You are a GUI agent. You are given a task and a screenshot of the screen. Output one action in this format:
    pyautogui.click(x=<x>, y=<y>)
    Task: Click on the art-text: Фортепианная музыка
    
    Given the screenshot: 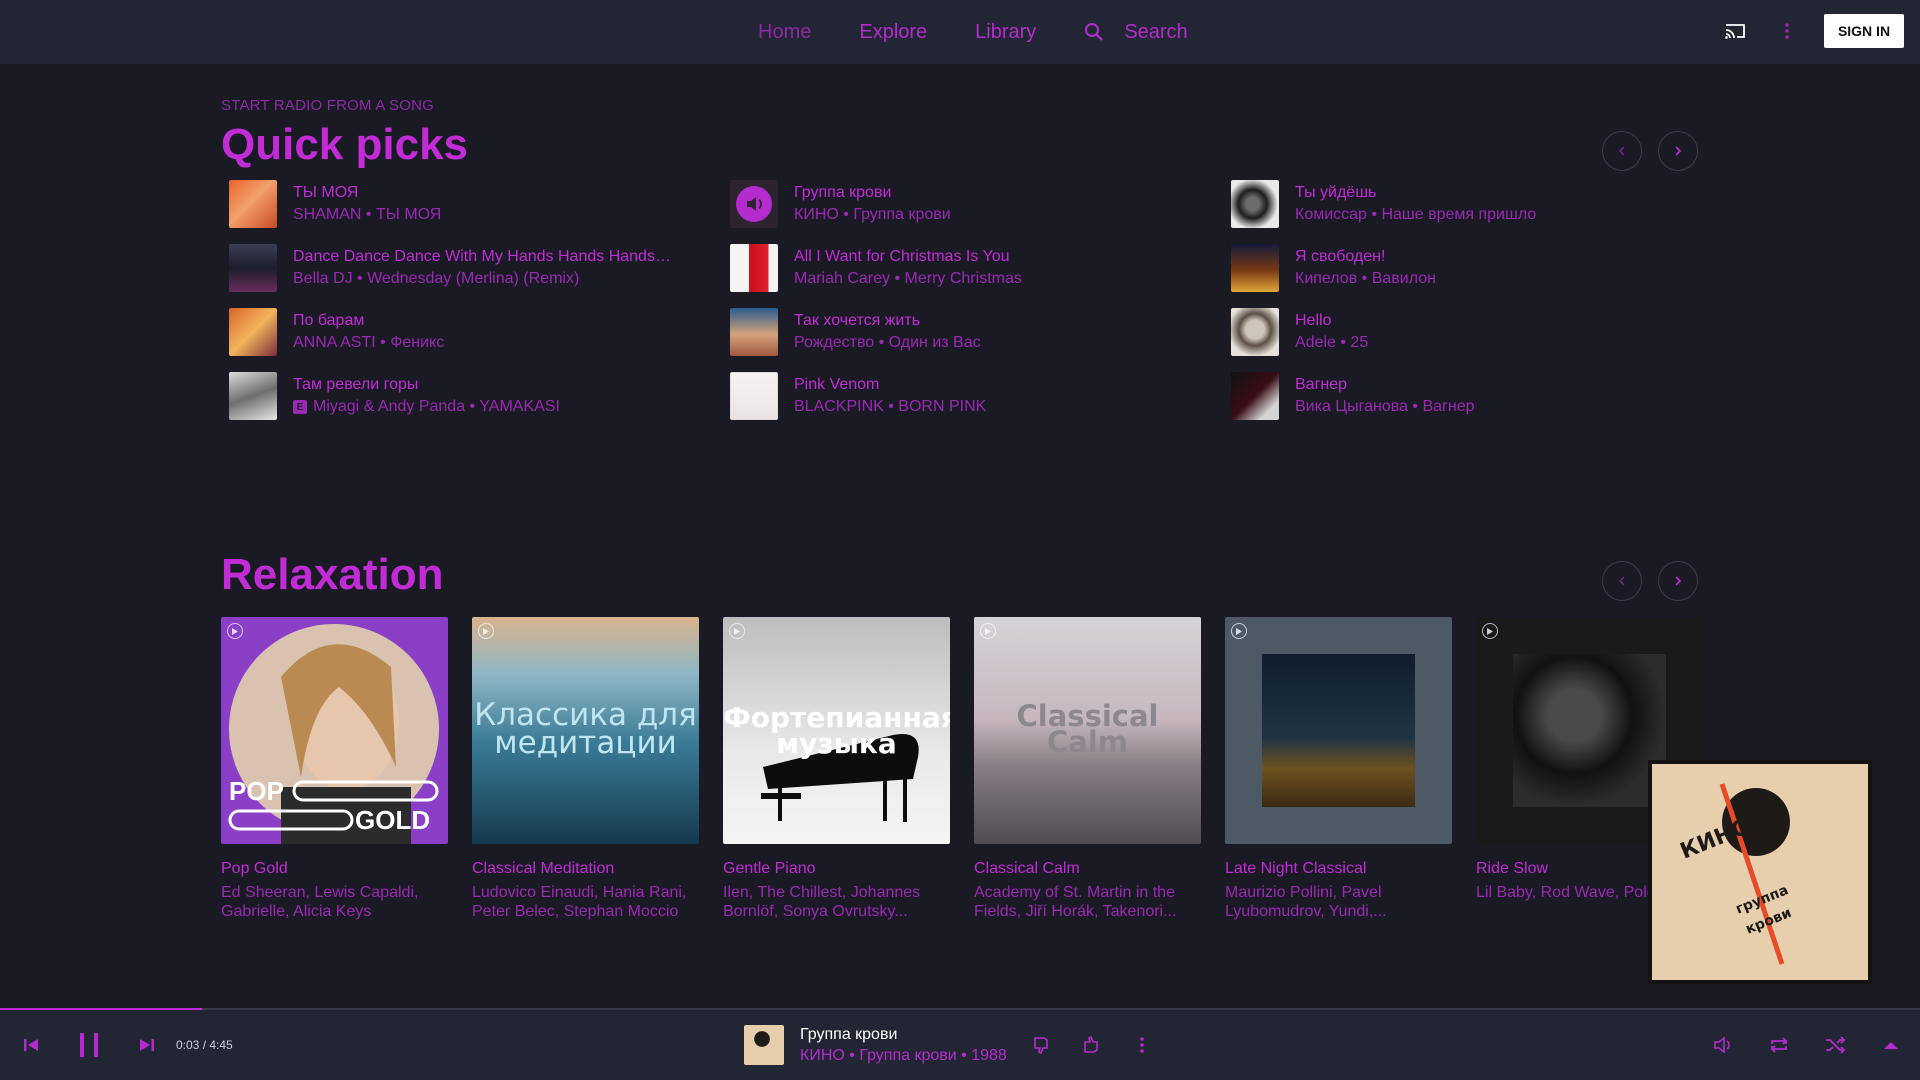 What is the action you would take?
    pyautogui.click(x=836, y=732)
    